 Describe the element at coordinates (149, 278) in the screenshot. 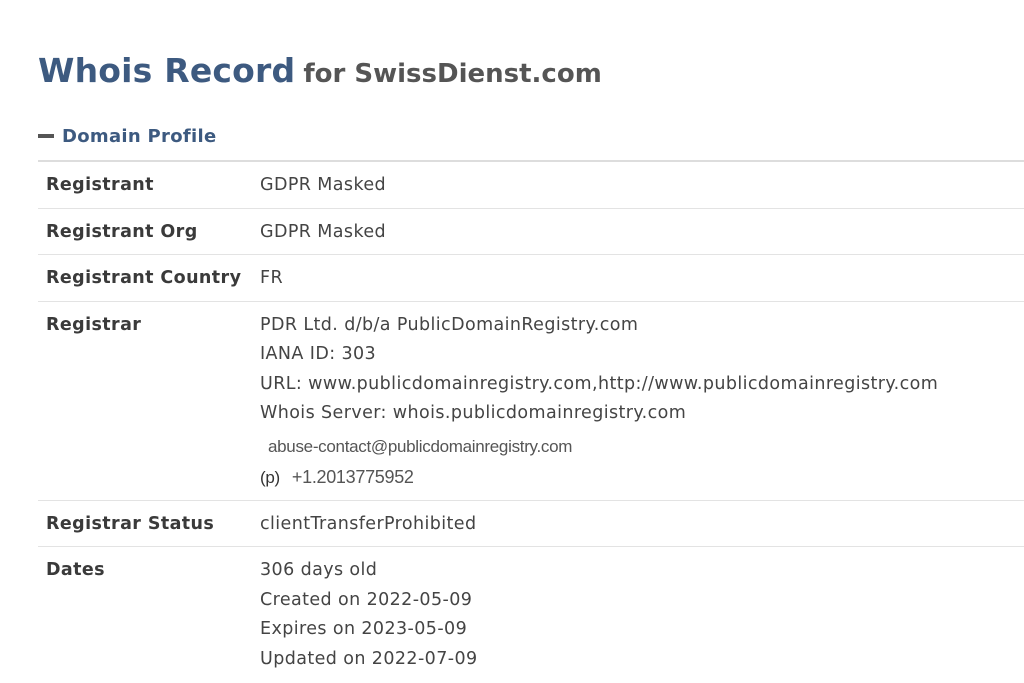

I see `row-label: Registrant Country` at that location.